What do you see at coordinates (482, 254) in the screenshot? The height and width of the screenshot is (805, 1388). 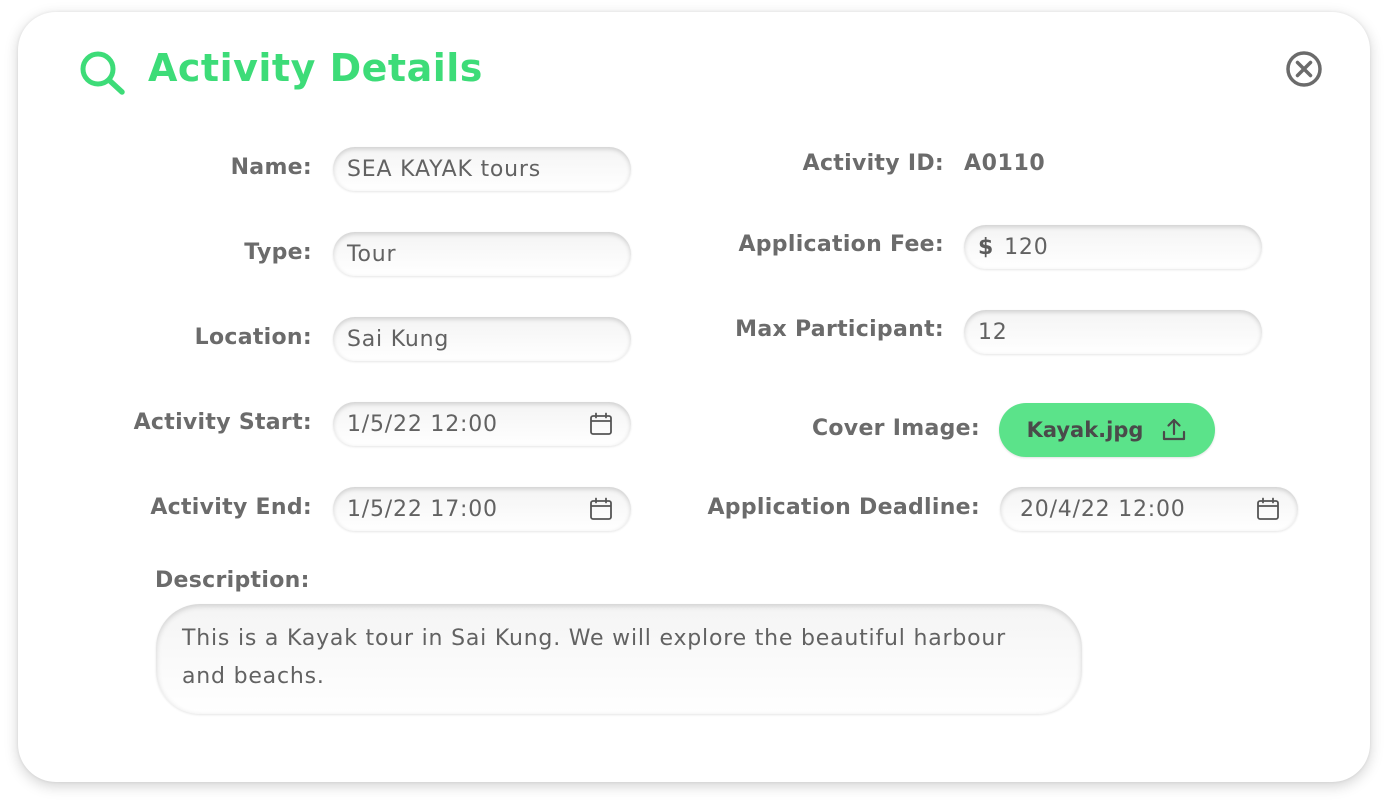 I see `type-field: Tour` at bounding box center [482, 254].